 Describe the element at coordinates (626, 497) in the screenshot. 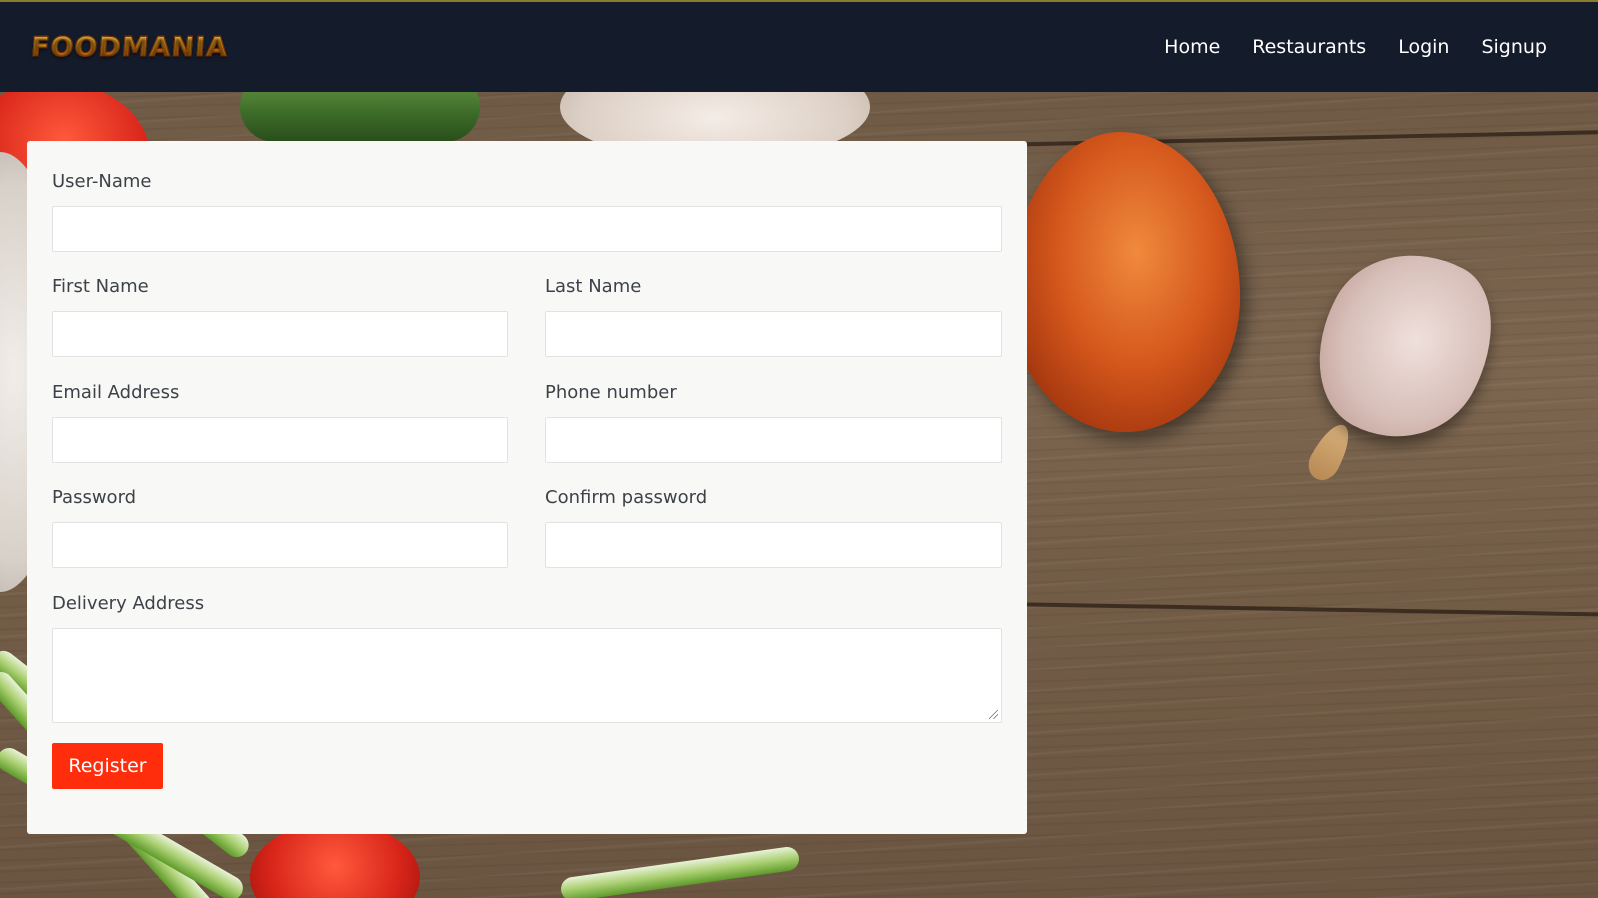

I see `confirm-password-label: Confirm password` at that location.